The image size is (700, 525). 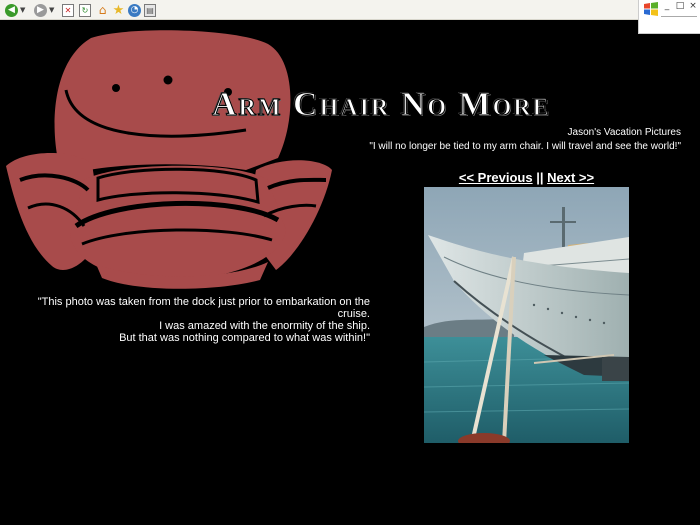 I want to click on back-button: ◀ ▼, so click(x=15, y=10).